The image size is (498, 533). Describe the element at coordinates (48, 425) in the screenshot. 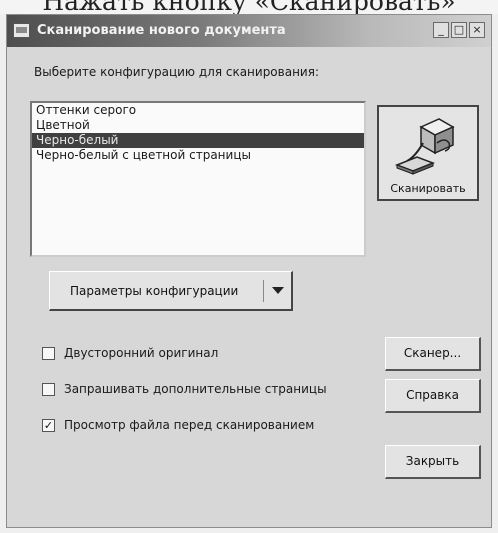

I see `preview-checkbox: ✓` at that location.